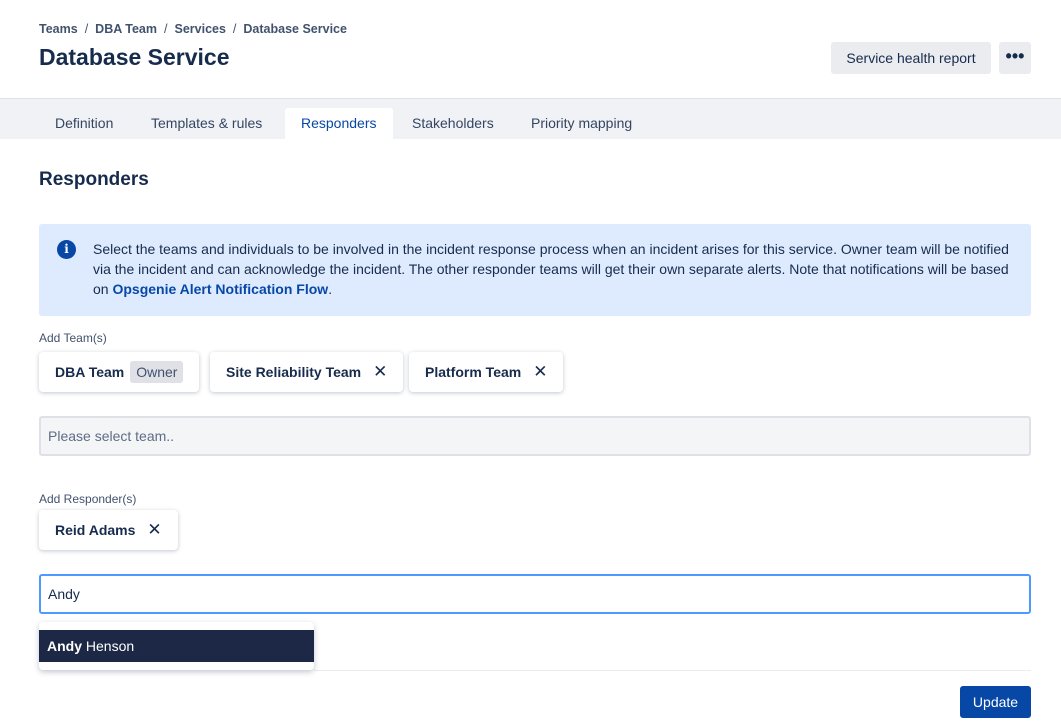  Describe the element at coordinates (84, 124) in the screenshot. I see `tab-definition: Definition` at that location.